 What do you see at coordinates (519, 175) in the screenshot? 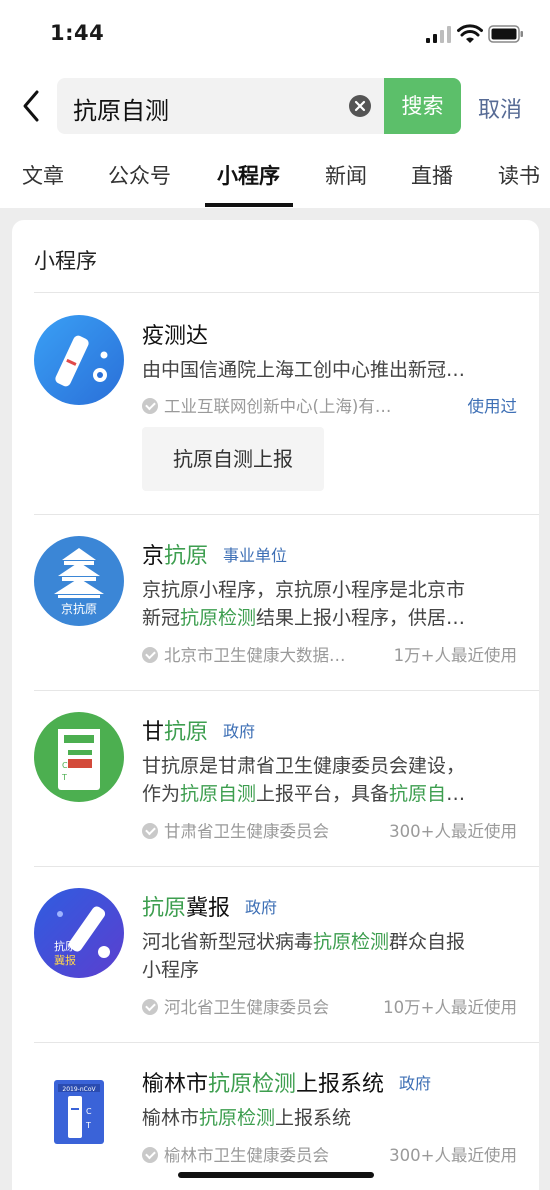
I see `tab-books: 读书` at bounding box center [519, 175].